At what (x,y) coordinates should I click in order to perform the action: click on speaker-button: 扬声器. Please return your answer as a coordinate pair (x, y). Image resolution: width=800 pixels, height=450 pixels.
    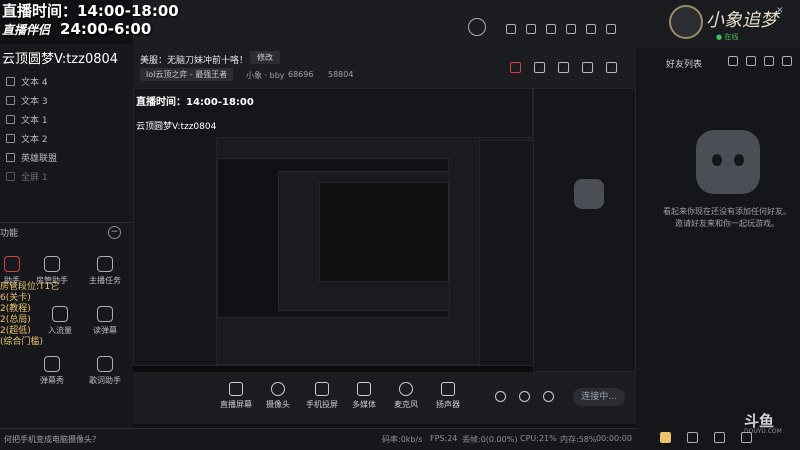
    Looking at the image, I should click on (448, 396).